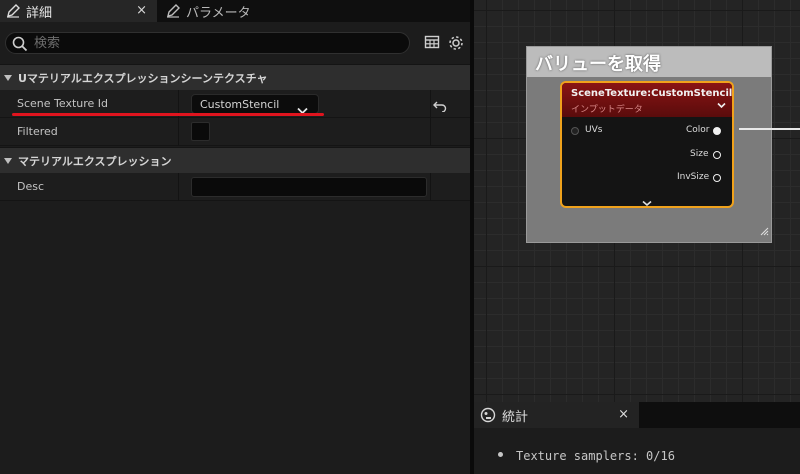 The height and width of the screenshot is (474, 800). I want to click on details-tab-bar: 詳細 × パラメータ, so click(235, 11).